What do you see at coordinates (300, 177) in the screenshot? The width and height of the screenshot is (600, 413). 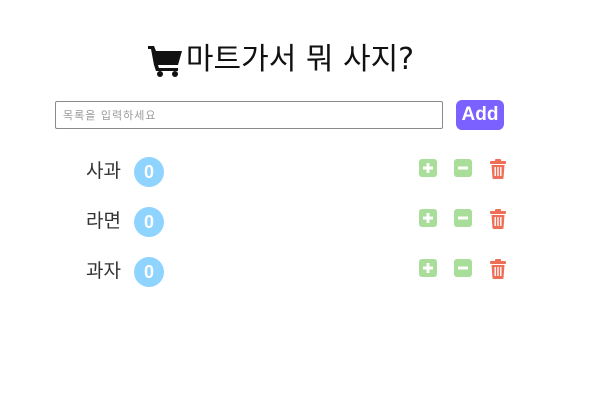 I see `list-item: 사과 0` at bounding box center [300, 177].